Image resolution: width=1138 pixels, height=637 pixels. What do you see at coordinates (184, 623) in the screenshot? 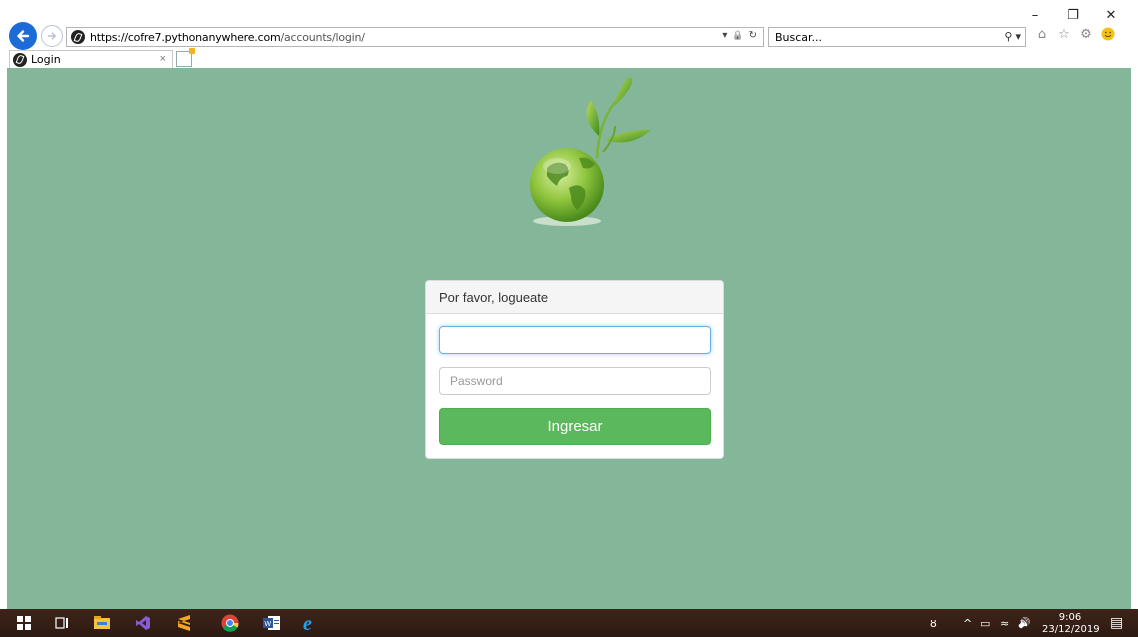
I see `sublime-text-icon` at bounding box center [184, 623].